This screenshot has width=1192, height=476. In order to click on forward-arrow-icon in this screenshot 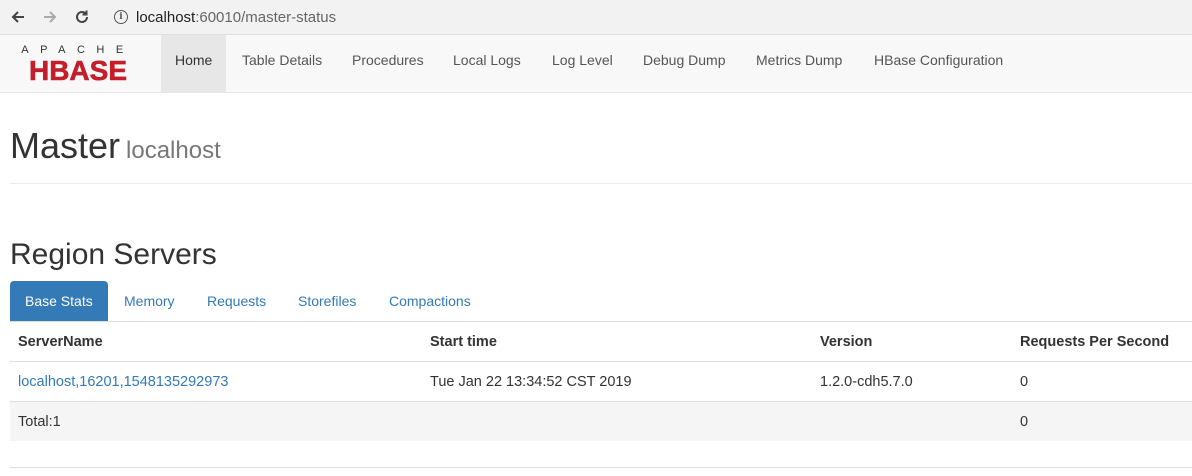, I will do `click(50, 17)`.